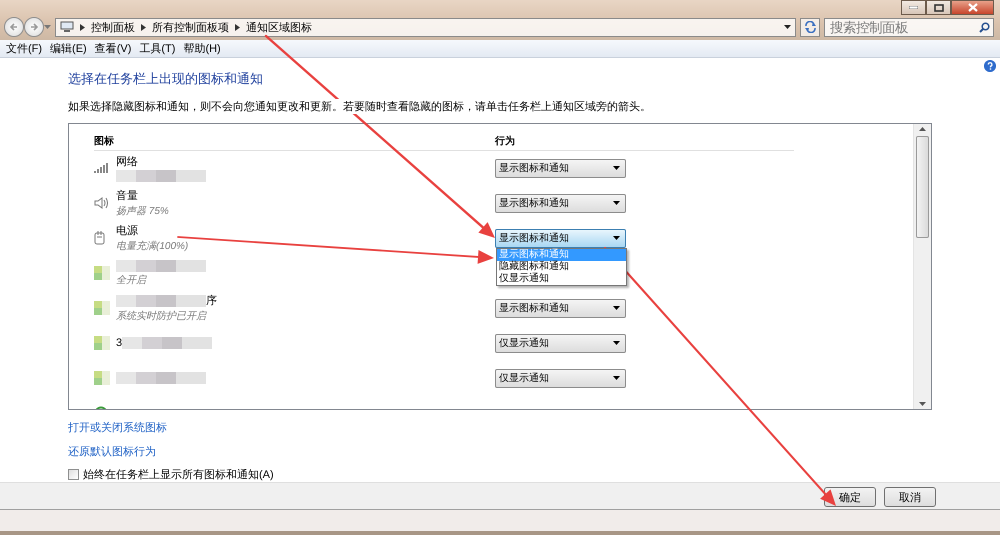 The width and height of the screenshot is (1000, 535). Describe the element at coordinates (142, 211) in the screenshot. I see `icon-status: 扬声器 75%` at that location.